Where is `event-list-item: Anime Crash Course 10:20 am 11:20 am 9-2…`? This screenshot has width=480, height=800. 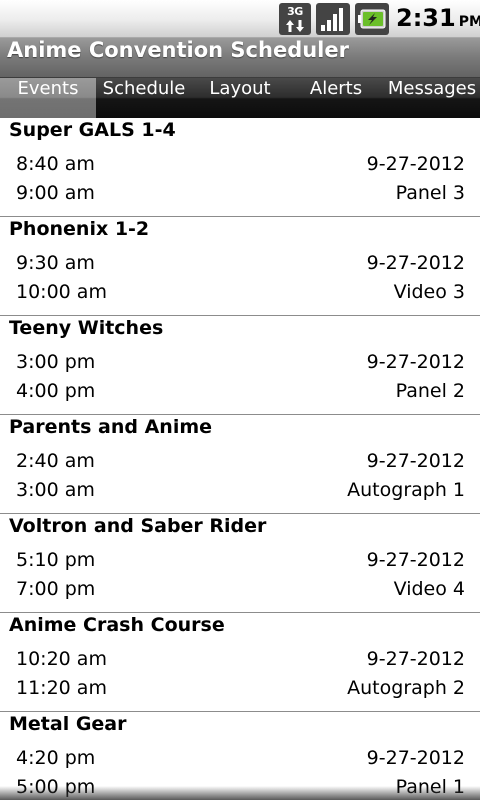
event-list-item: Anime Crash Course 10:20 am 11:20 am 9-2… is located at coordinates (240, 662).